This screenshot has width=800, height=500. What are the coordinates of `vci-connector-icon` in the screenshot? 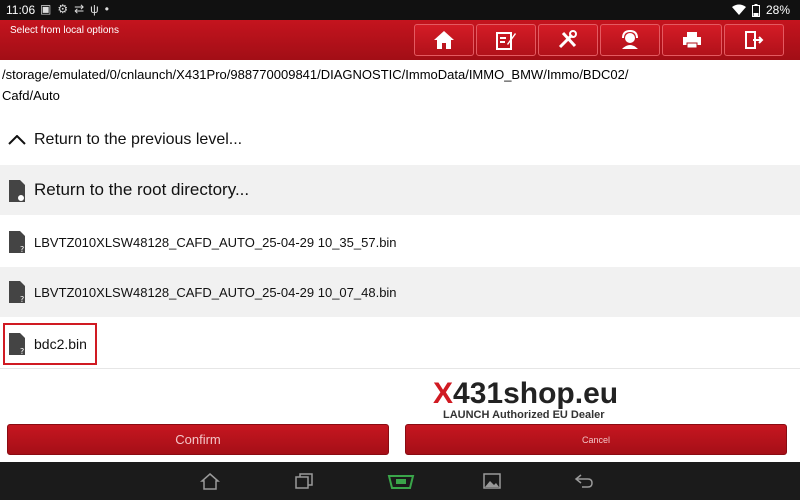 It's located at (401, 482).